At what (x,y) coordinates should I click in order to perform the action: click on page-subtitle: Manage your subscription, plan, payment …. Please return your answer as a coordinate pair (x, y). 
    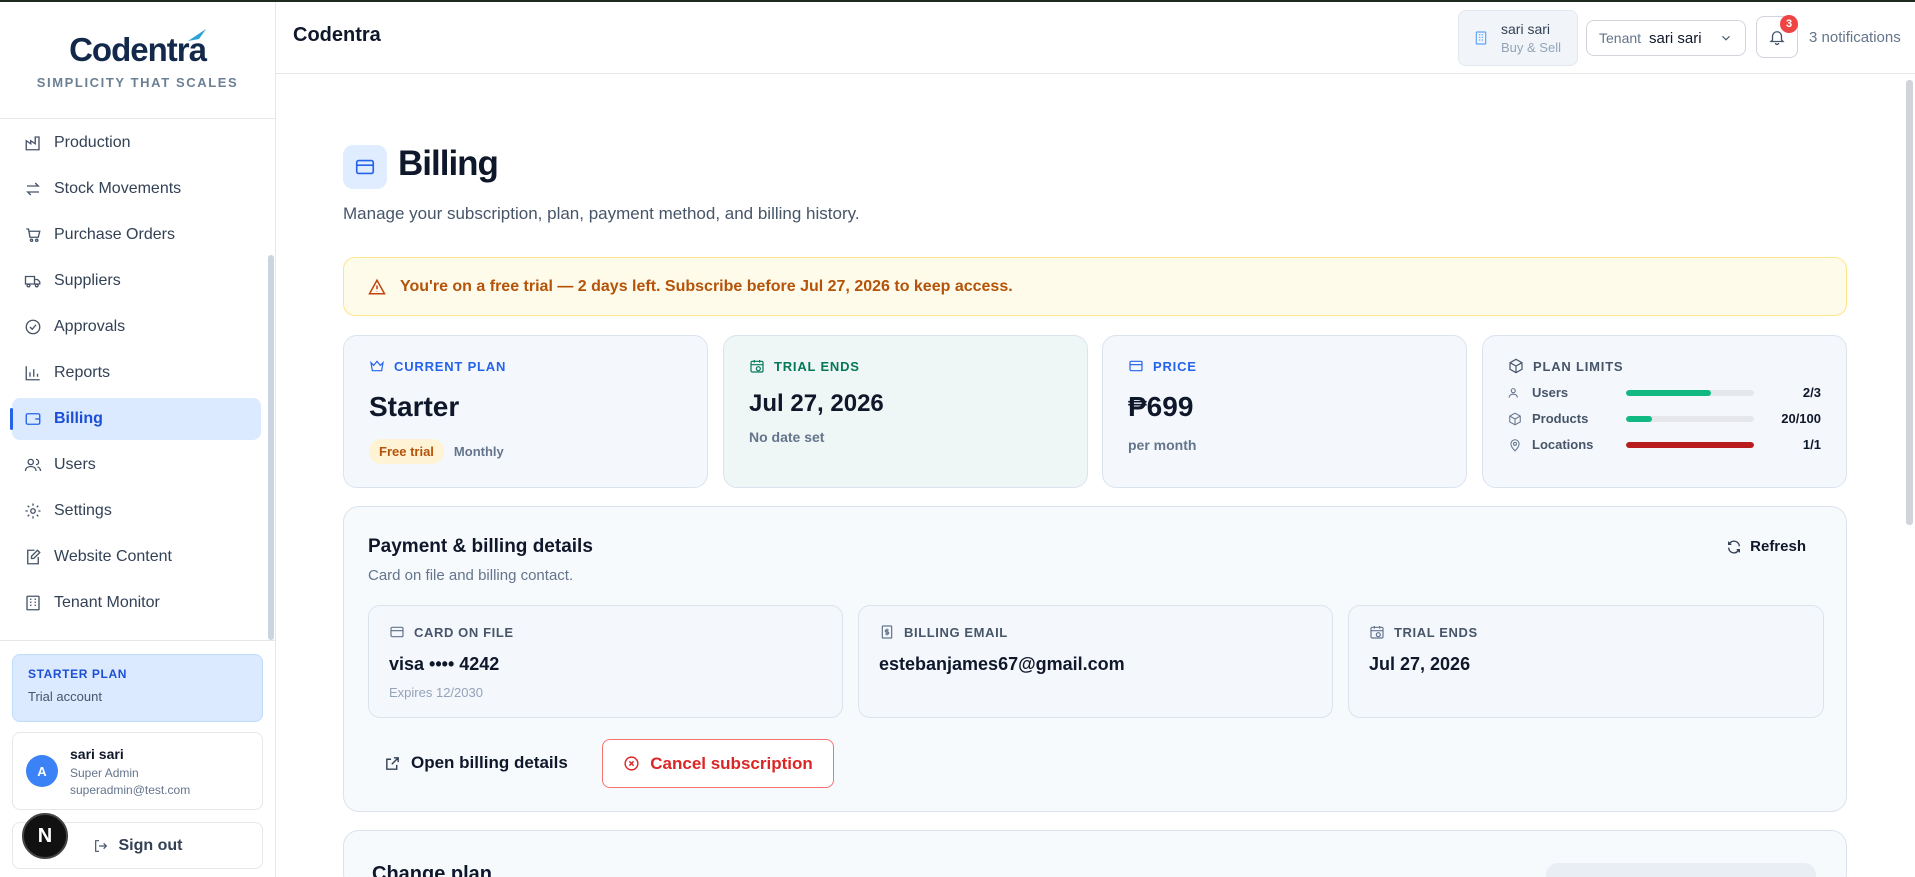
    Looking at the image, I should click on (601, 213).